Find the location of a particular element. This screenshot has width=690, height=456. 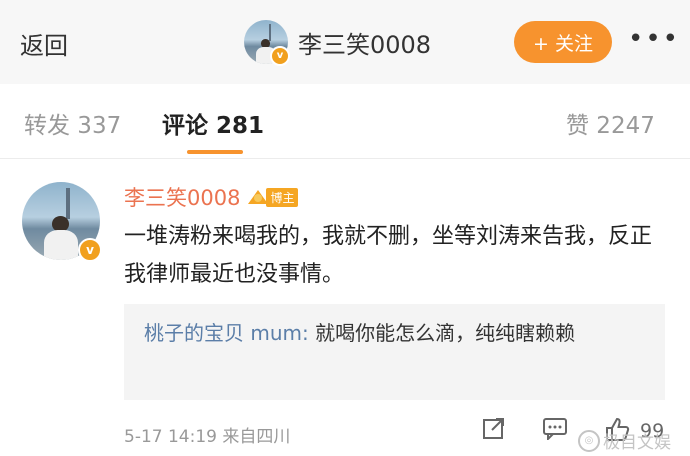

reply-username: 桃子的宝贝 mum: is located at coordinates (226, 333).